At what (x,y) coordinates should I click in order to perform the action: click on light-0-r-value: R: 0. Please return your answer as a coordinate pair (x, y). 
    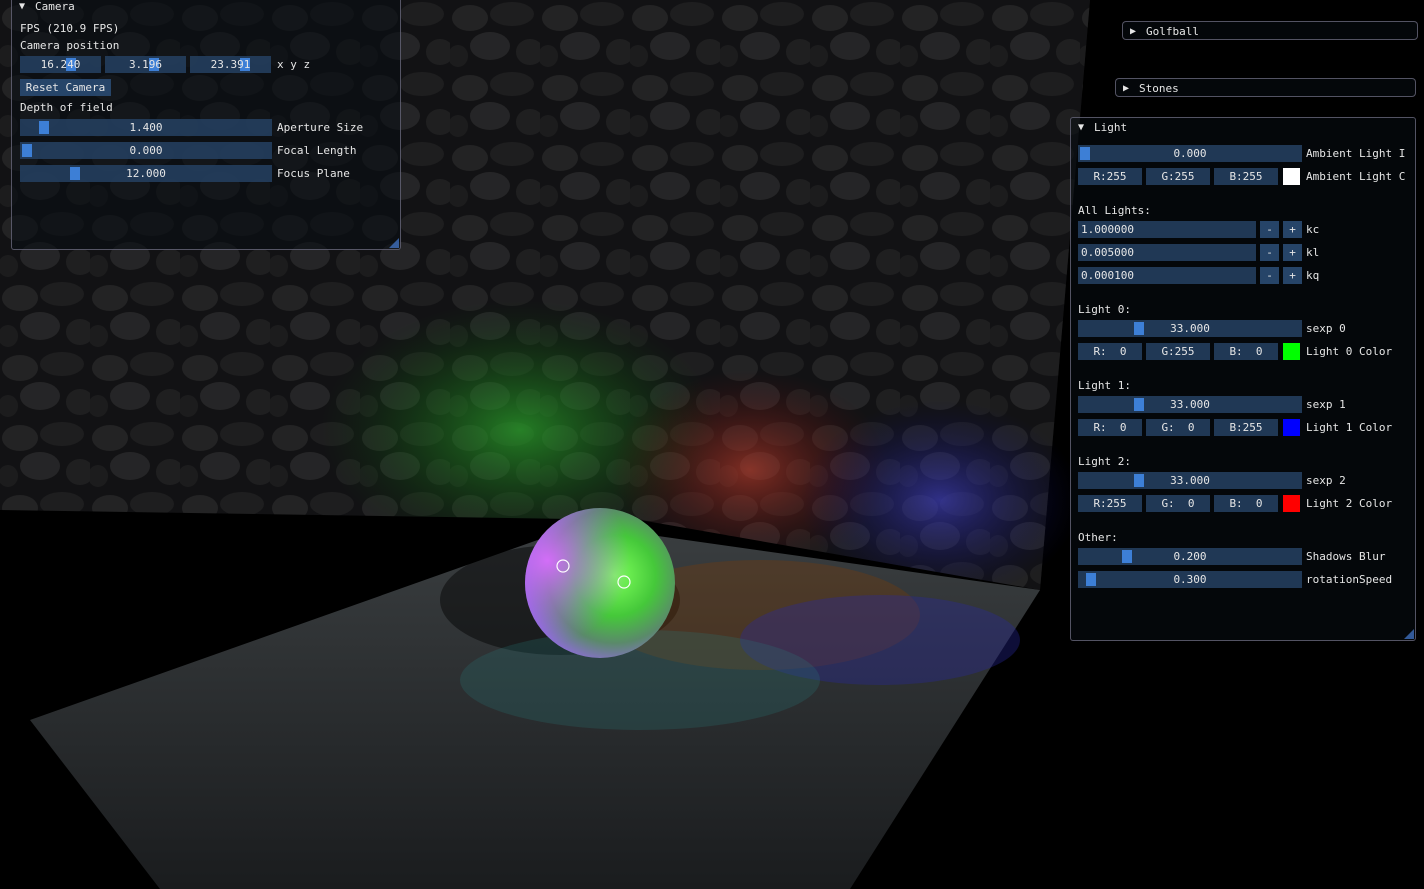
    Looking at the image, I should click on (1110, 351).